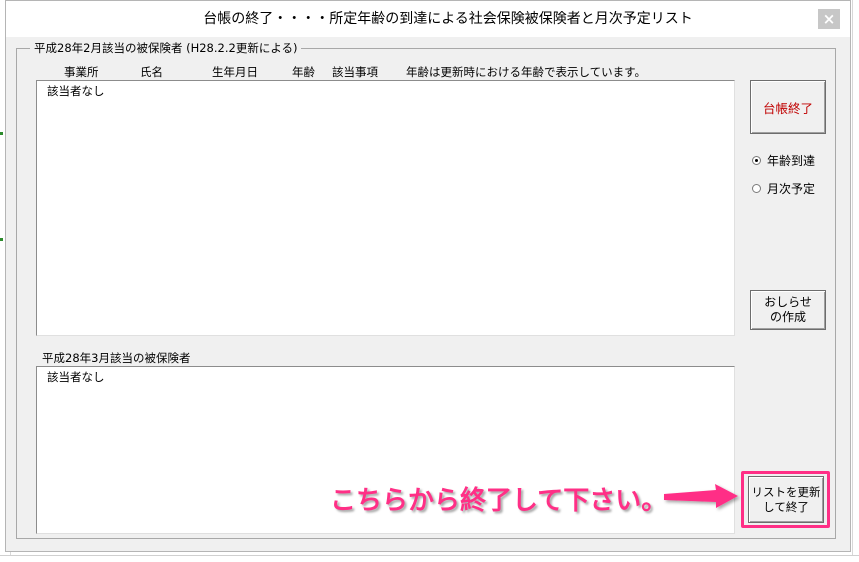  I want to click on annotation-arrow-icon, so click(701, 496).